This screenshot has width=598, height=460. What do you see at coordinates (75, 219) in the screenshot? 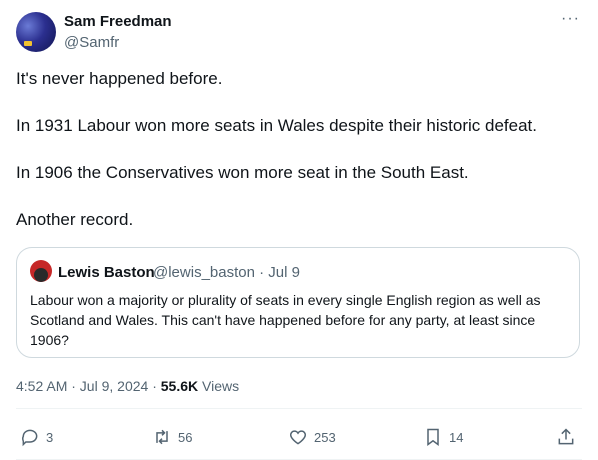
I see `tweet-paragraph: Another record.` at bounding box center [75, 219].